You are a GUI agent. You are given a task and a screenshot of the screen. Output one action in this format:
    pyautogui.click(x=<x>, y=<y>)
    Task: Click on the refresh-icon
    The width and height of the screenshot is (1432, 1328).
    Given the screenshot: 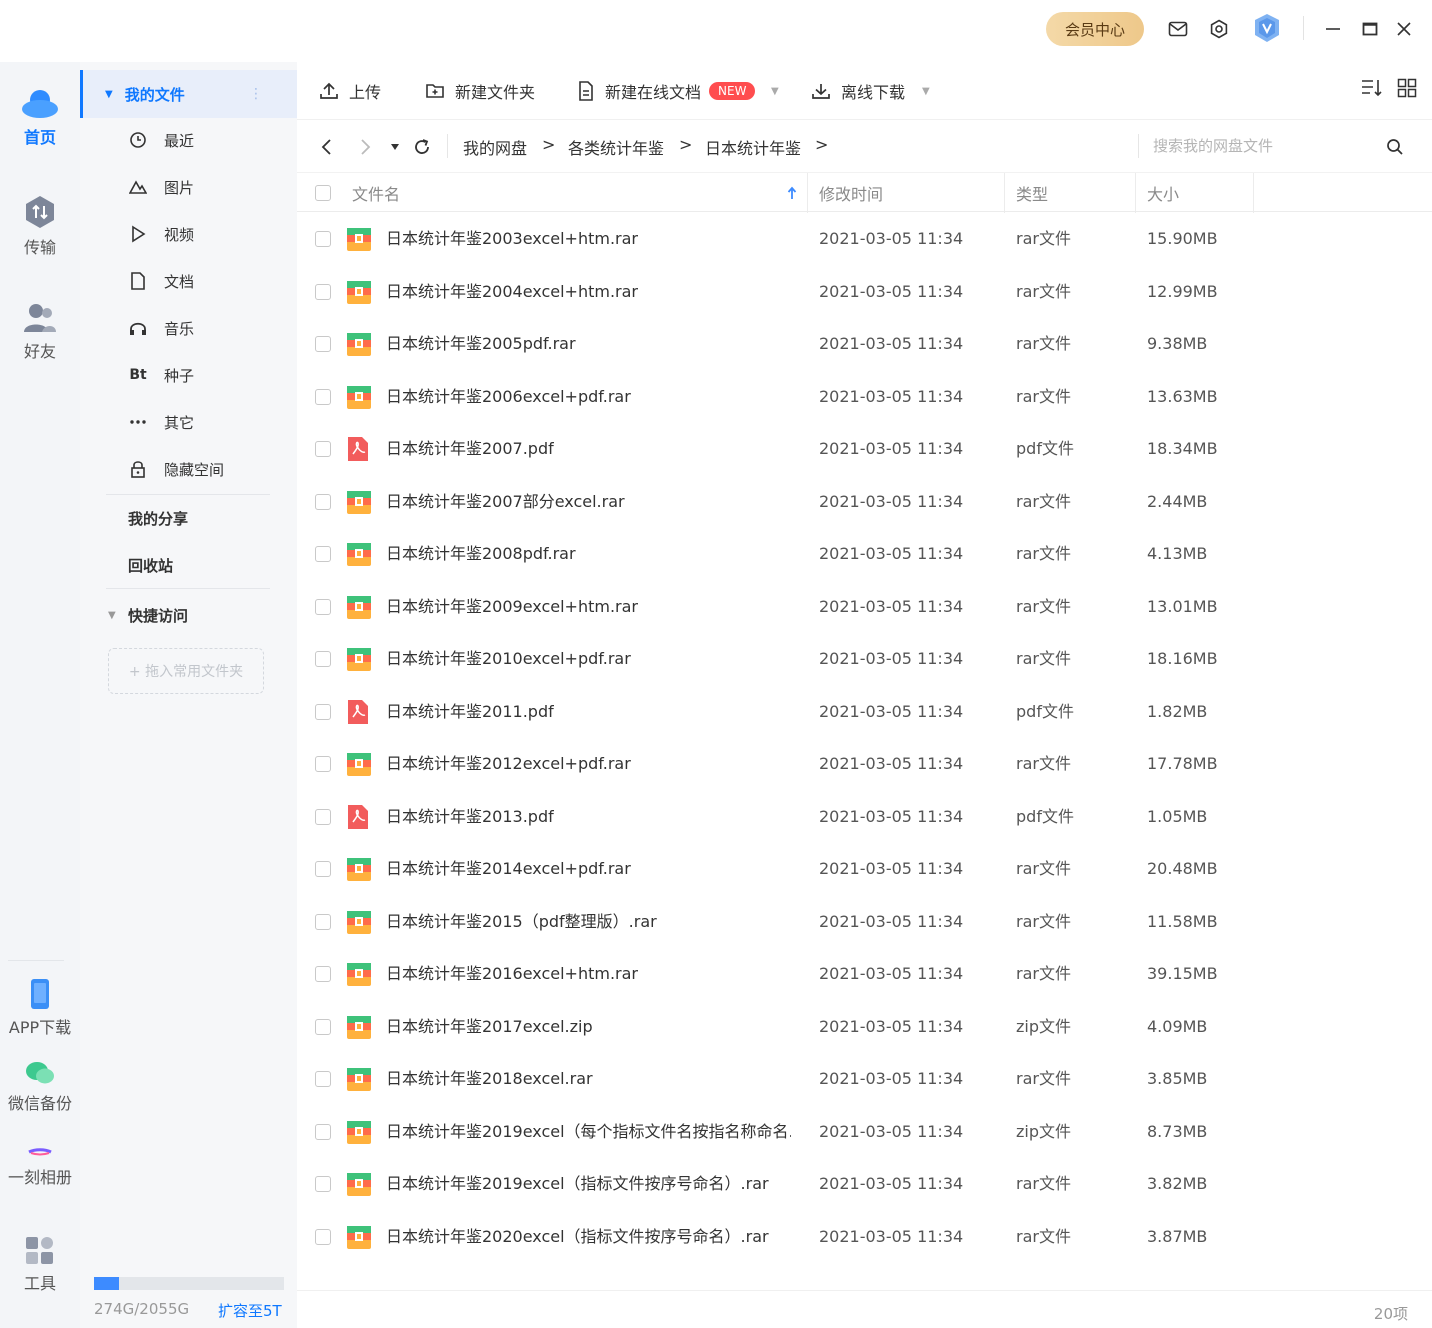 What is the action you would take?
    pyautogui.click(x=422, y=147)
    